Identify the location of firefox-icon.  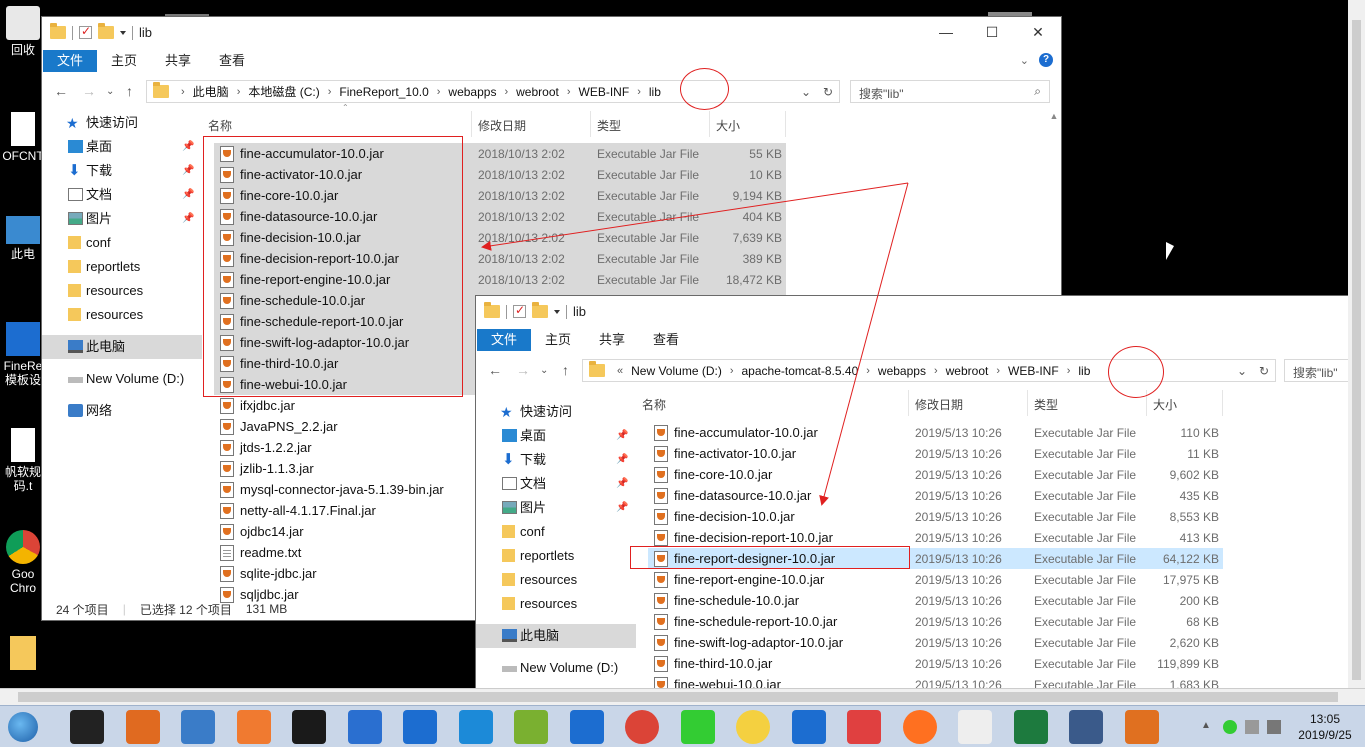
(919, 727).